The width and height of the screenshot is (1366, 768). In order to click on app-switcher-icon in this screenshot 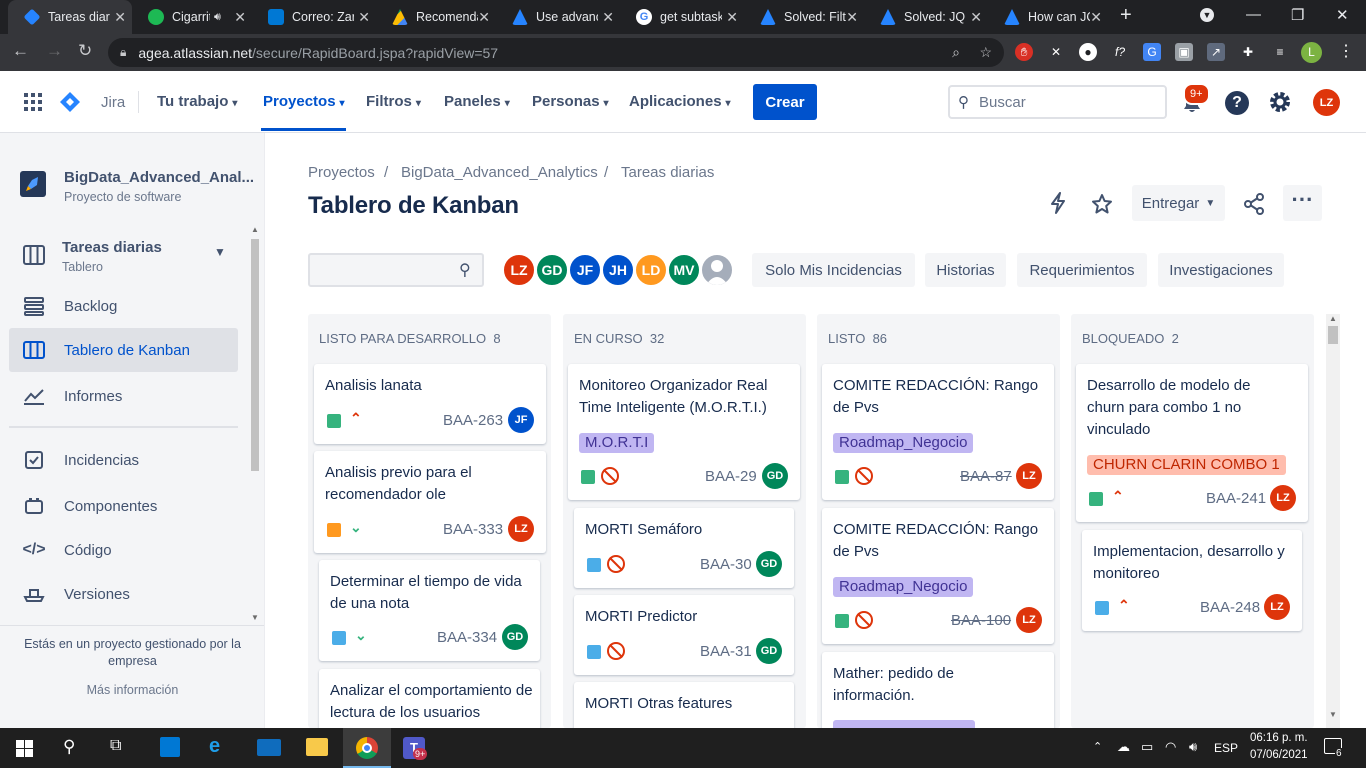, I will do `click(33, 102)`.